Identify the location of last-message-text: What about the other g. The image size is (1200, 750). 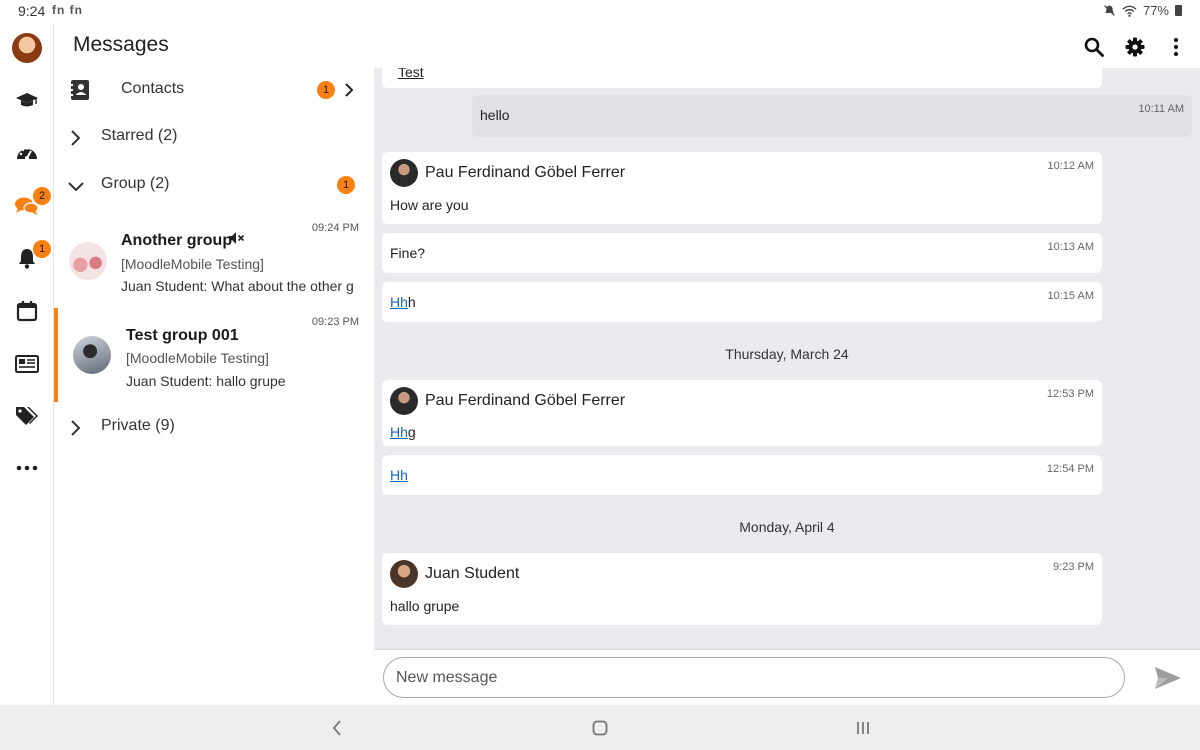
(282, 286).